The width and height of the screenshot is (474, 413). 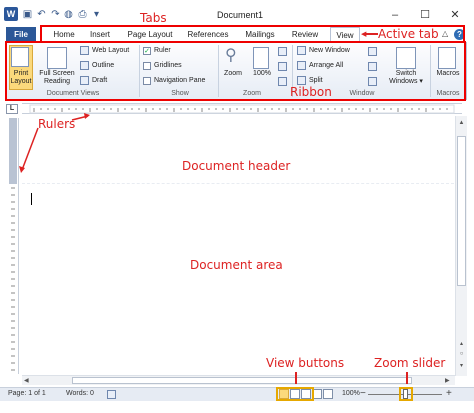 What do you see at coordinates (242, 380) in the screenshot?
I see `horizontal-scroll-thumb` at bounding box center [242, 380].